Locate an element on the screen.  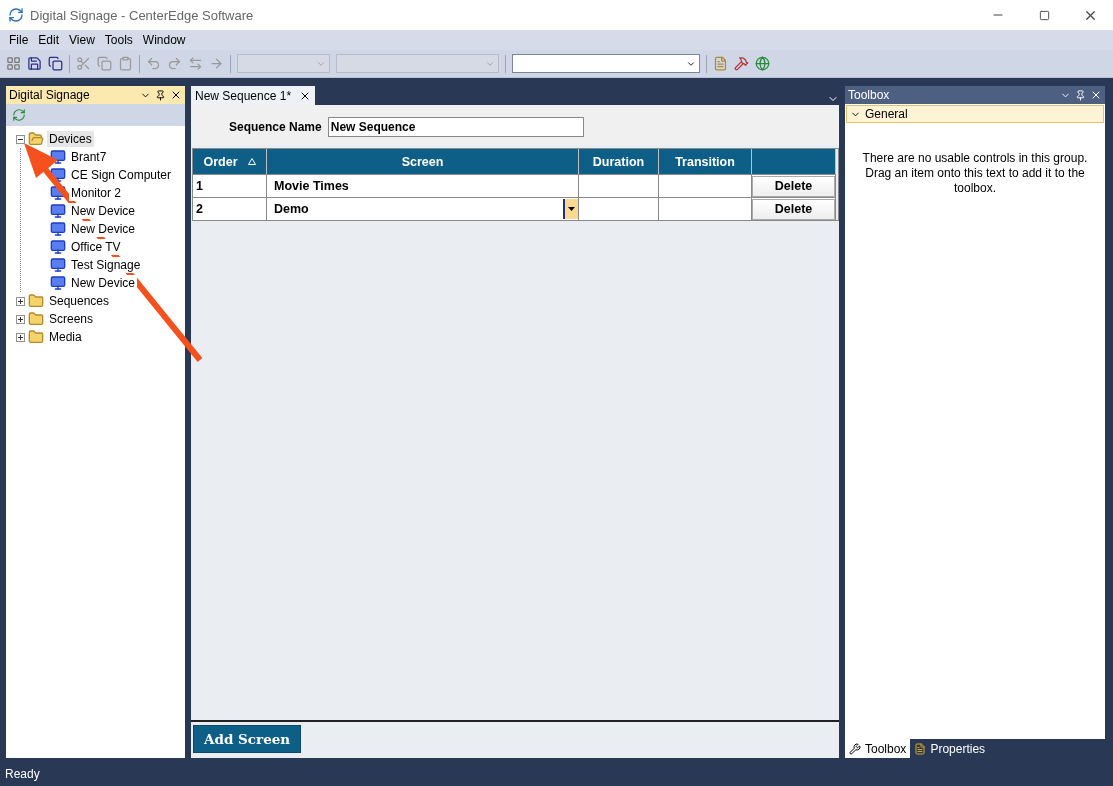
copy-icon is located at coordinates (104, 63).